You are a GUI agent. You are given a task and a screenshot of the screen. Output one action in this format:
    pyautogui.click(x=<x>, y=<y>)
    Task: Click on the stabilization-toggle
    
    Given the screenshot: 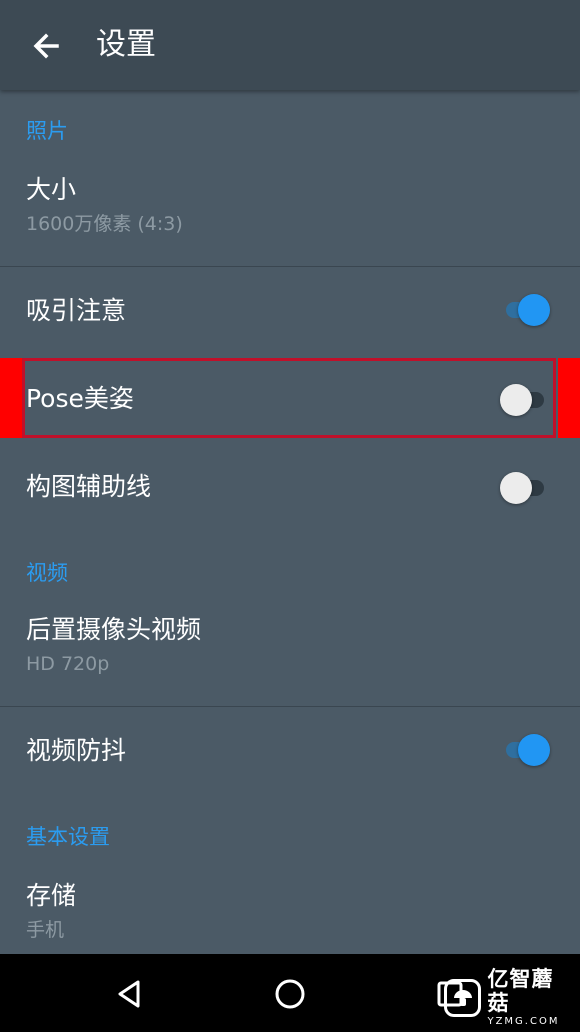 What is the action you would take?
    pyautogui.click(x=525, y=750)
    